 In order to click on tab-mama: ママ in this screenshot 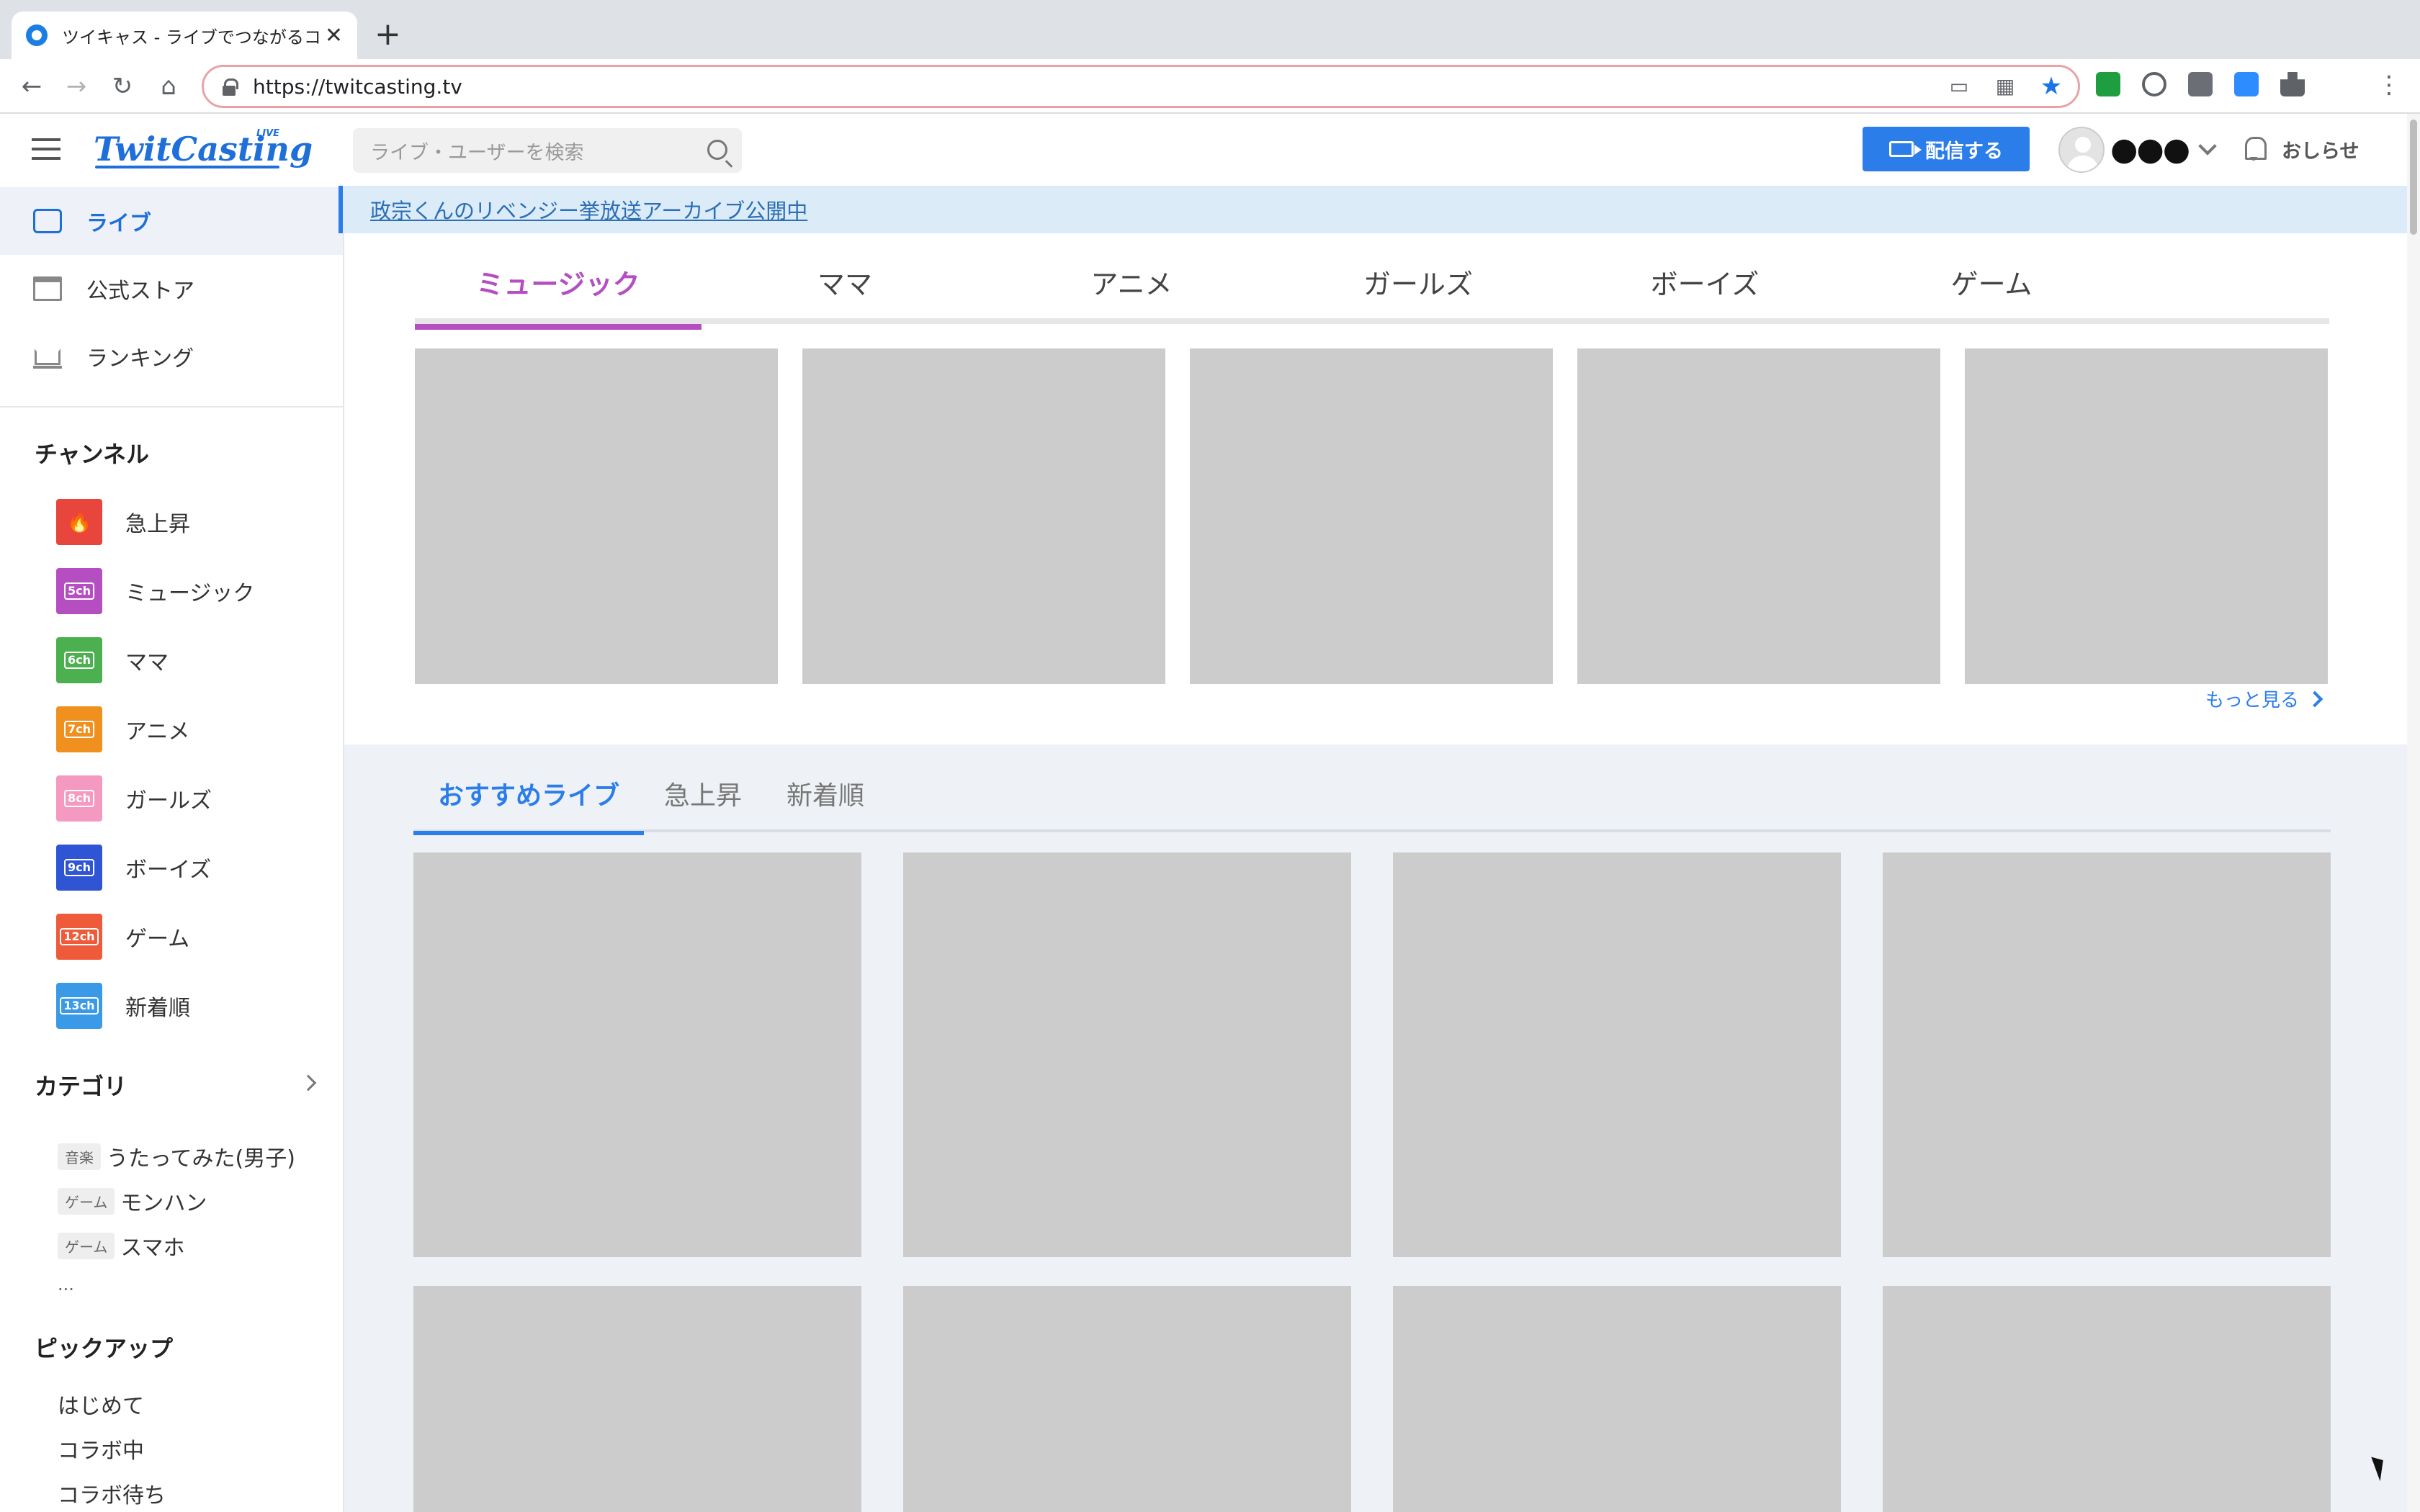, I will do `click(845, 293)`.